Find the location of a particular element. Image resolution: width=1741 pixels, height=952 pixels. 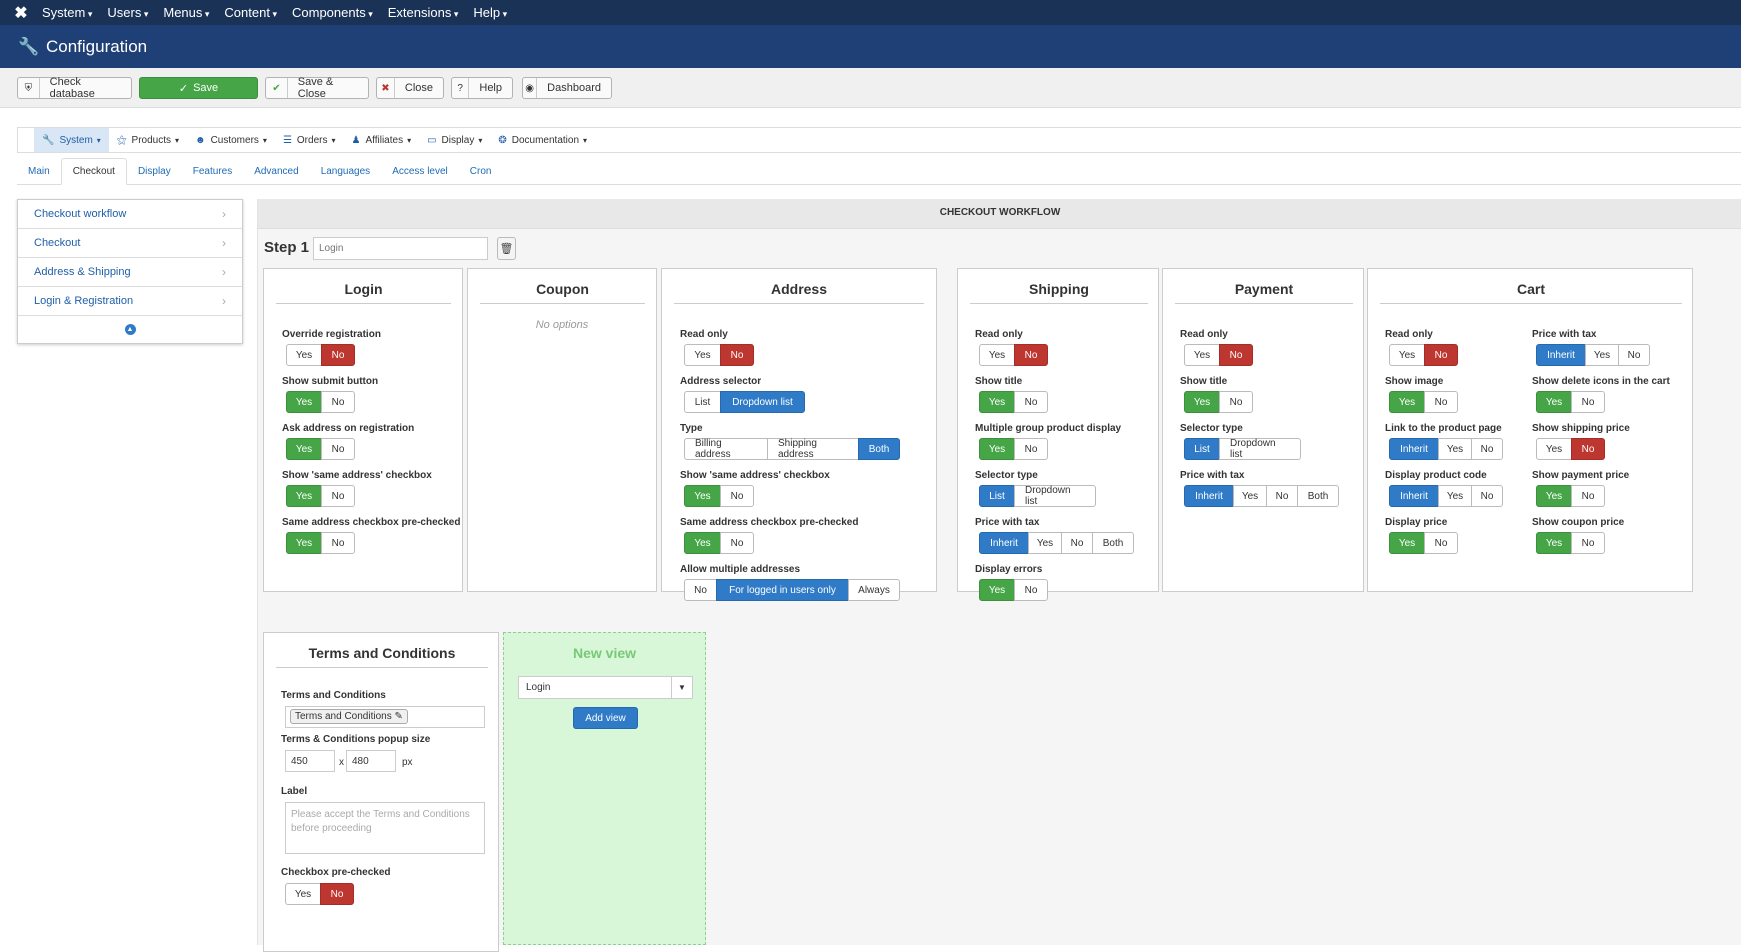

check-database-button: ⛨ Check database is located at coordinates (74, 88).